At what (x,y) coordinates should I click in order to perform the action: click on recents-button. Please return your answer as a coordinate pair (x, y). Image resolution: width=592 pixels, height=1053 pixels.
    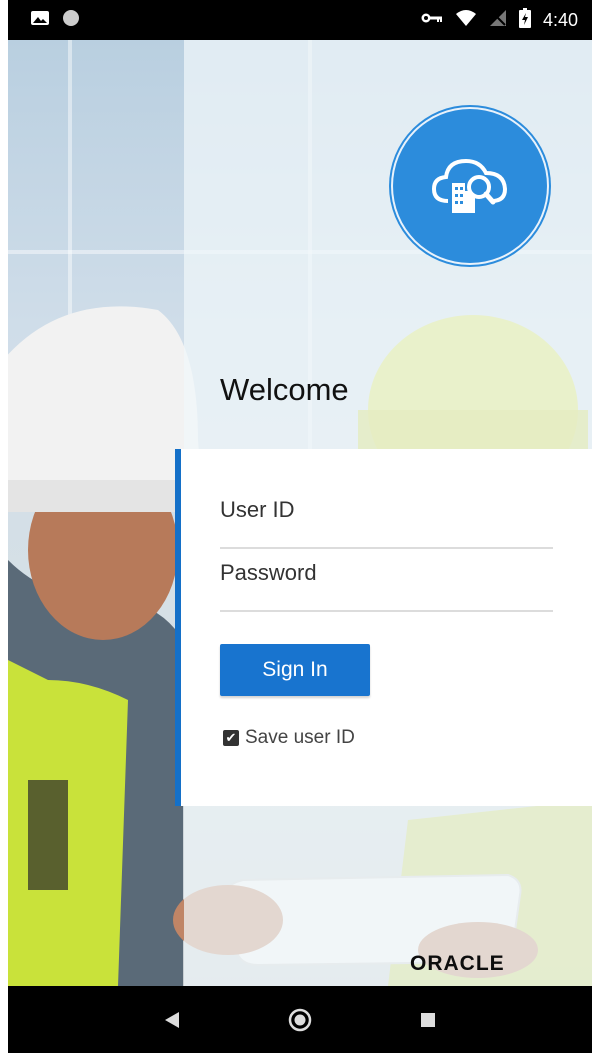
    Looking at the image, I should click on (428, 1020).